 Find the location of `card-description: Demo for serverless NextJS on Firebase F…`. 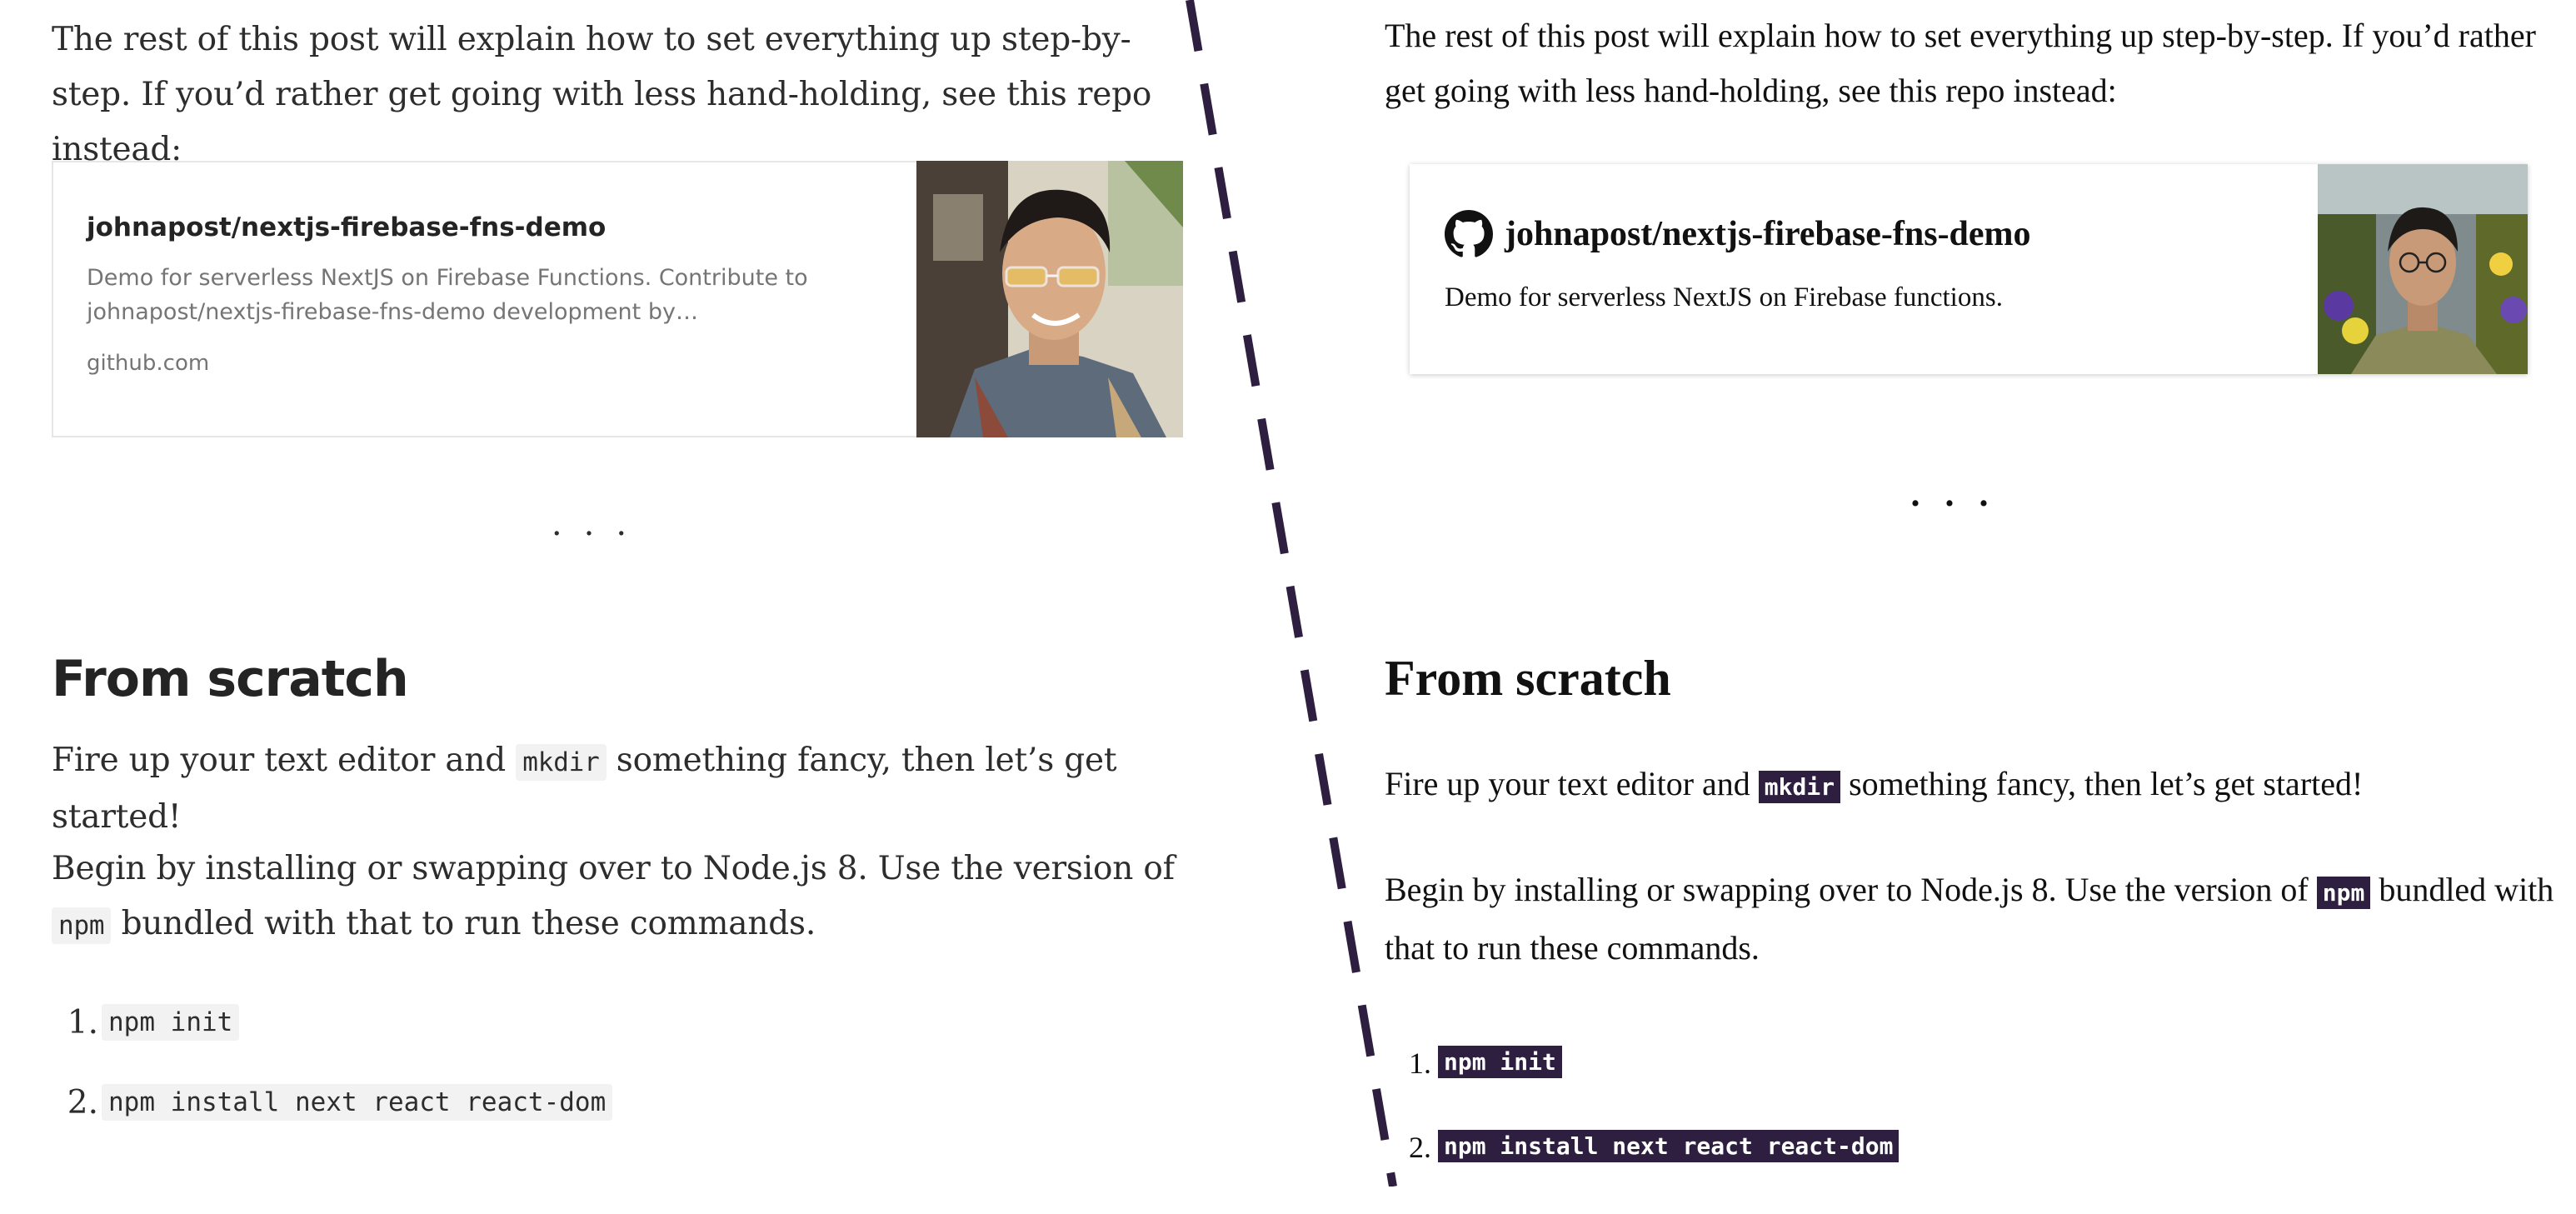

card-description: Demo for serverless NextJS on Firebase F… is located at coordinates (447, 295).